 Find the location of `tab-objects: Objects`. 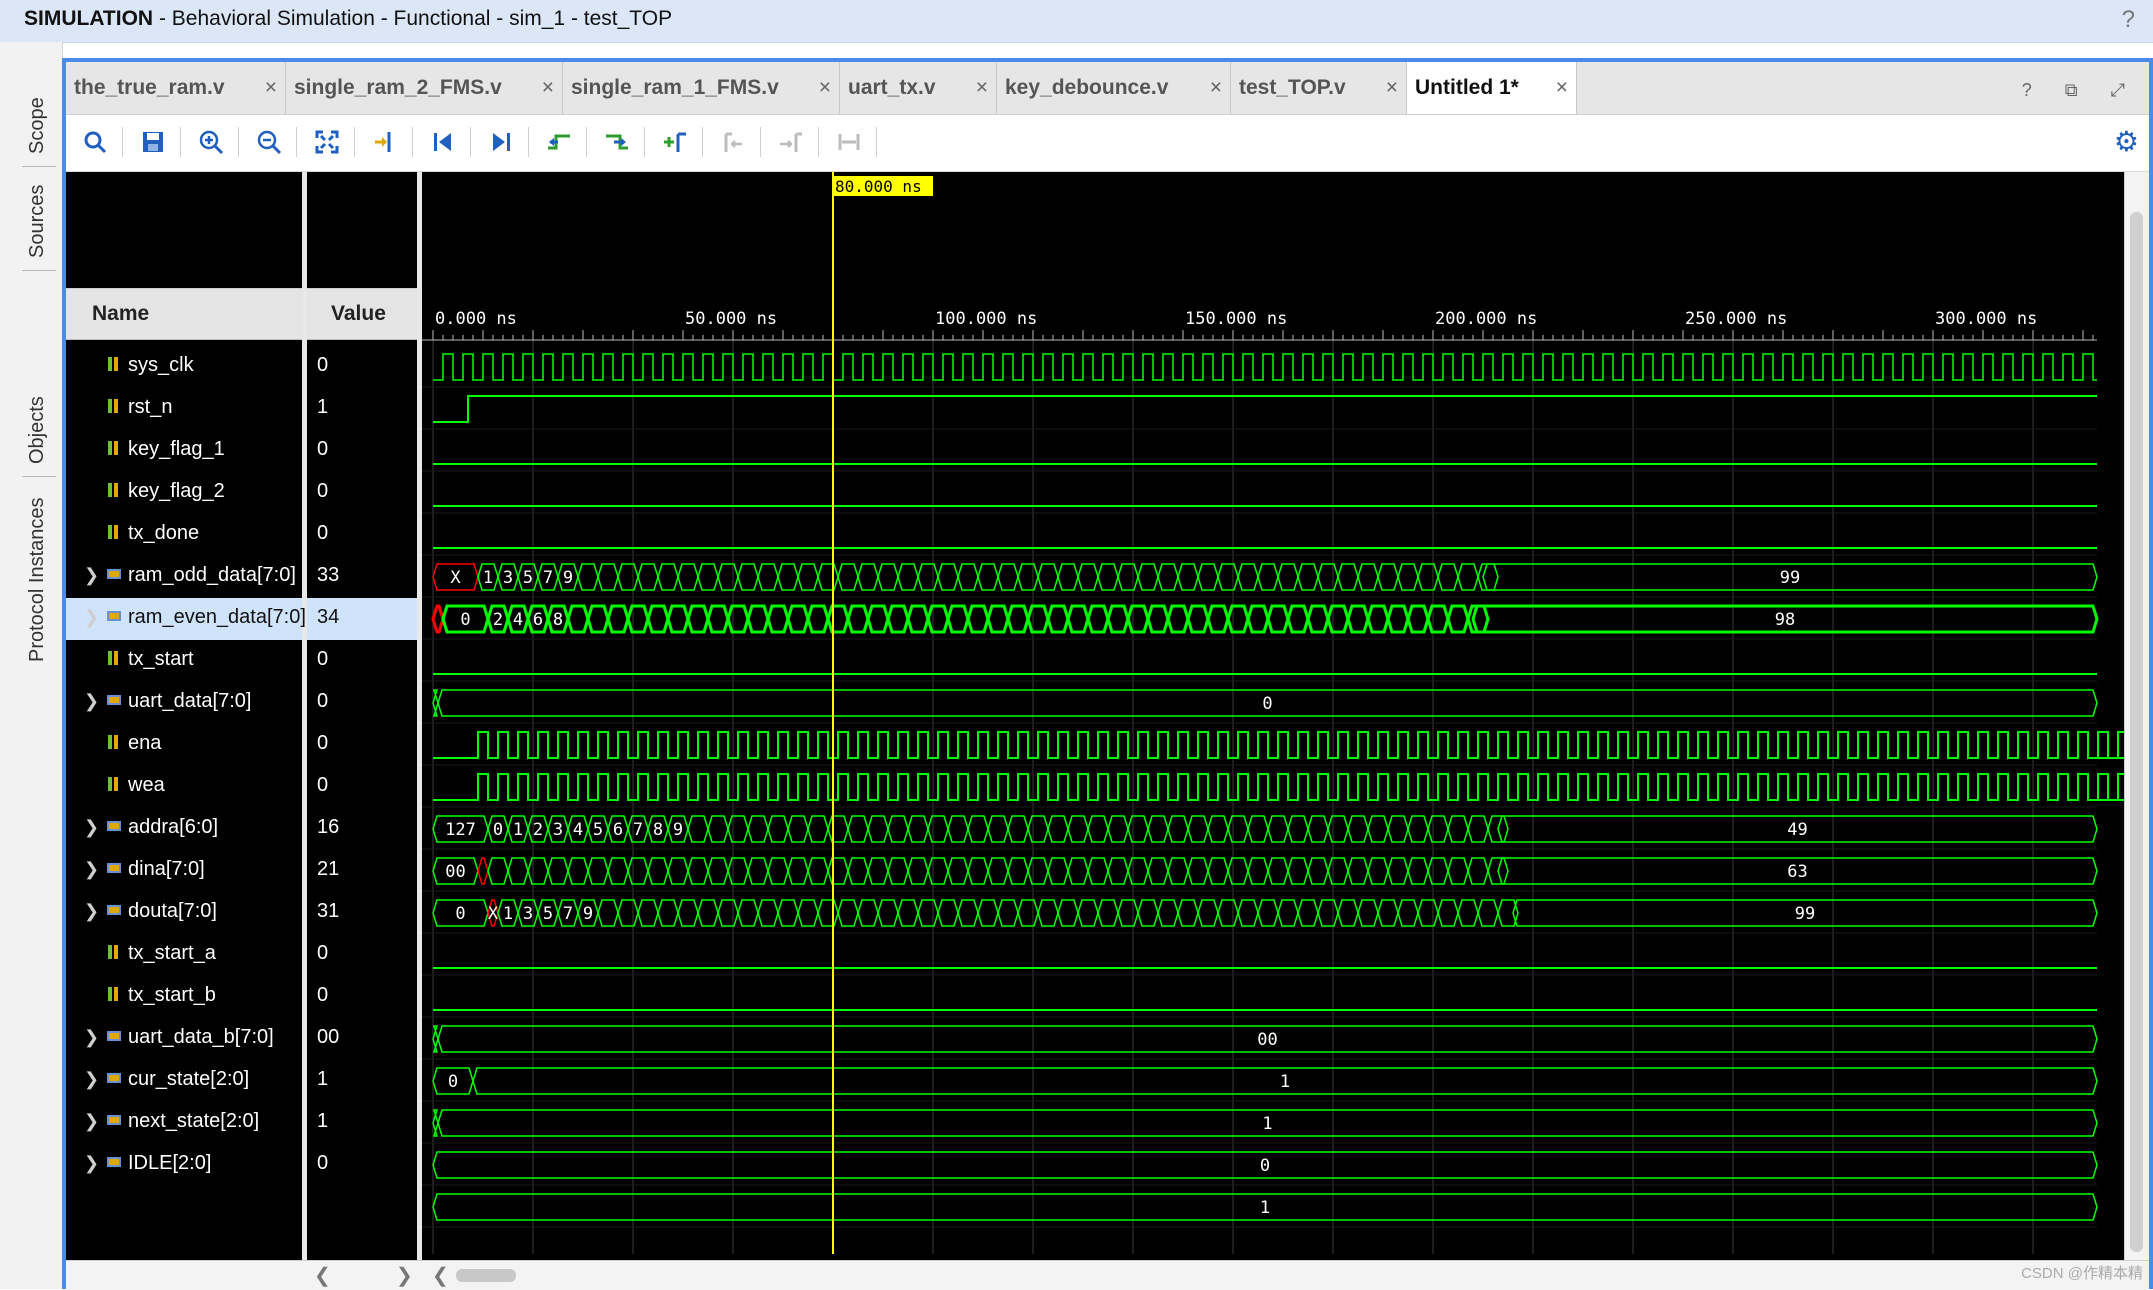

tab-objects: Objects is located at coordinates (37, 430).